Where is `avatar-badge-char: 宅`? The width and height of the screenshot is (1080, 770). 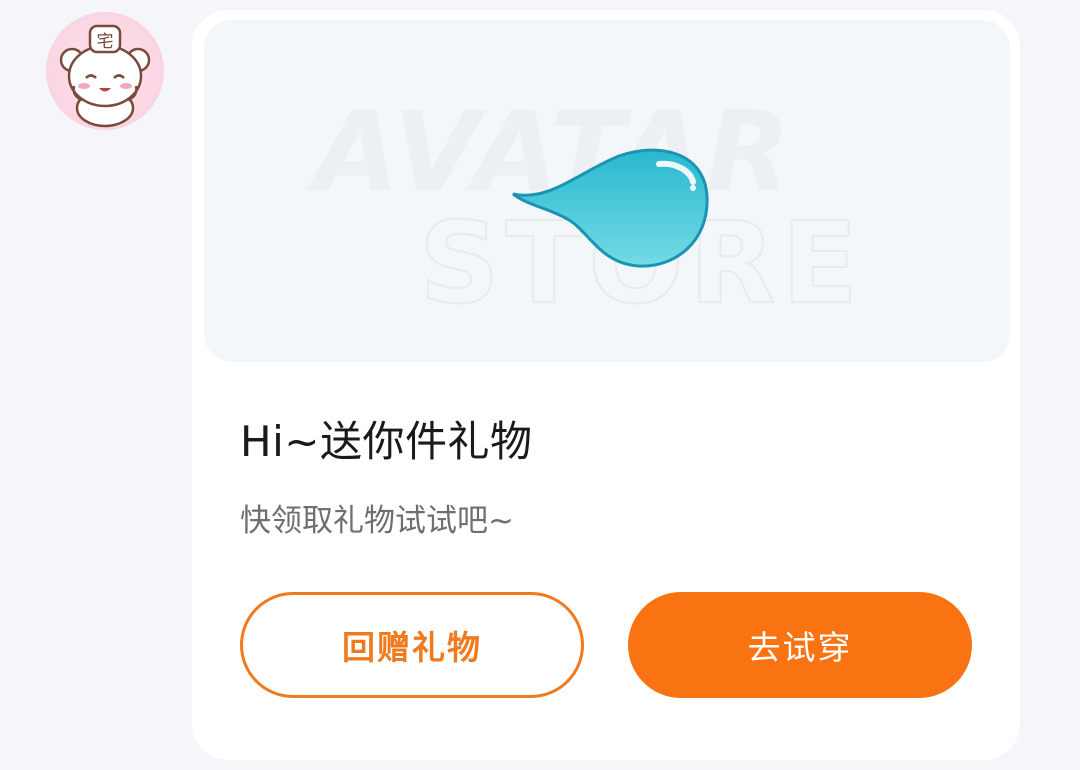
avatar-badge-char: 宅 is located at coordinates (105, 42).